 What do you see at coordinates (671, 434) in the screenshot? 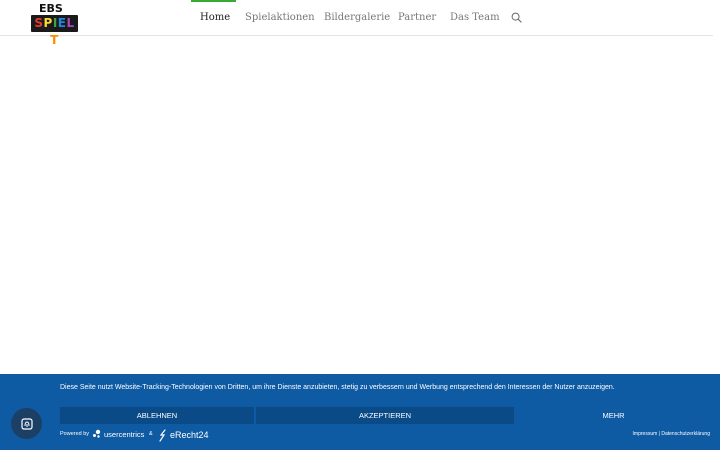
I see `legal-links: Impressum | Datenschutzerklärung` at bounding box center [671, 434].